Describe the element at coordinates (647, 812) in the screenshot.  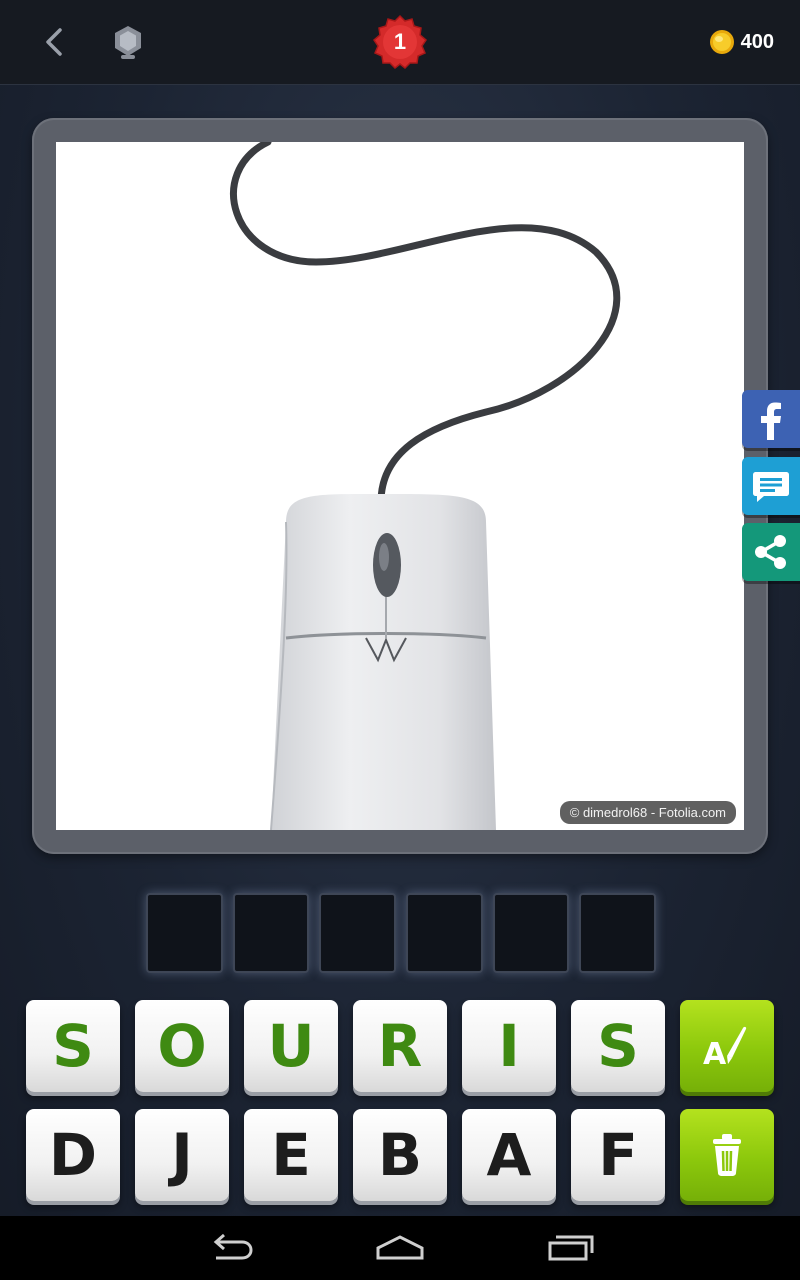
I see `photo-credit: © dimedrol68 - Fotolia.com` at that location.